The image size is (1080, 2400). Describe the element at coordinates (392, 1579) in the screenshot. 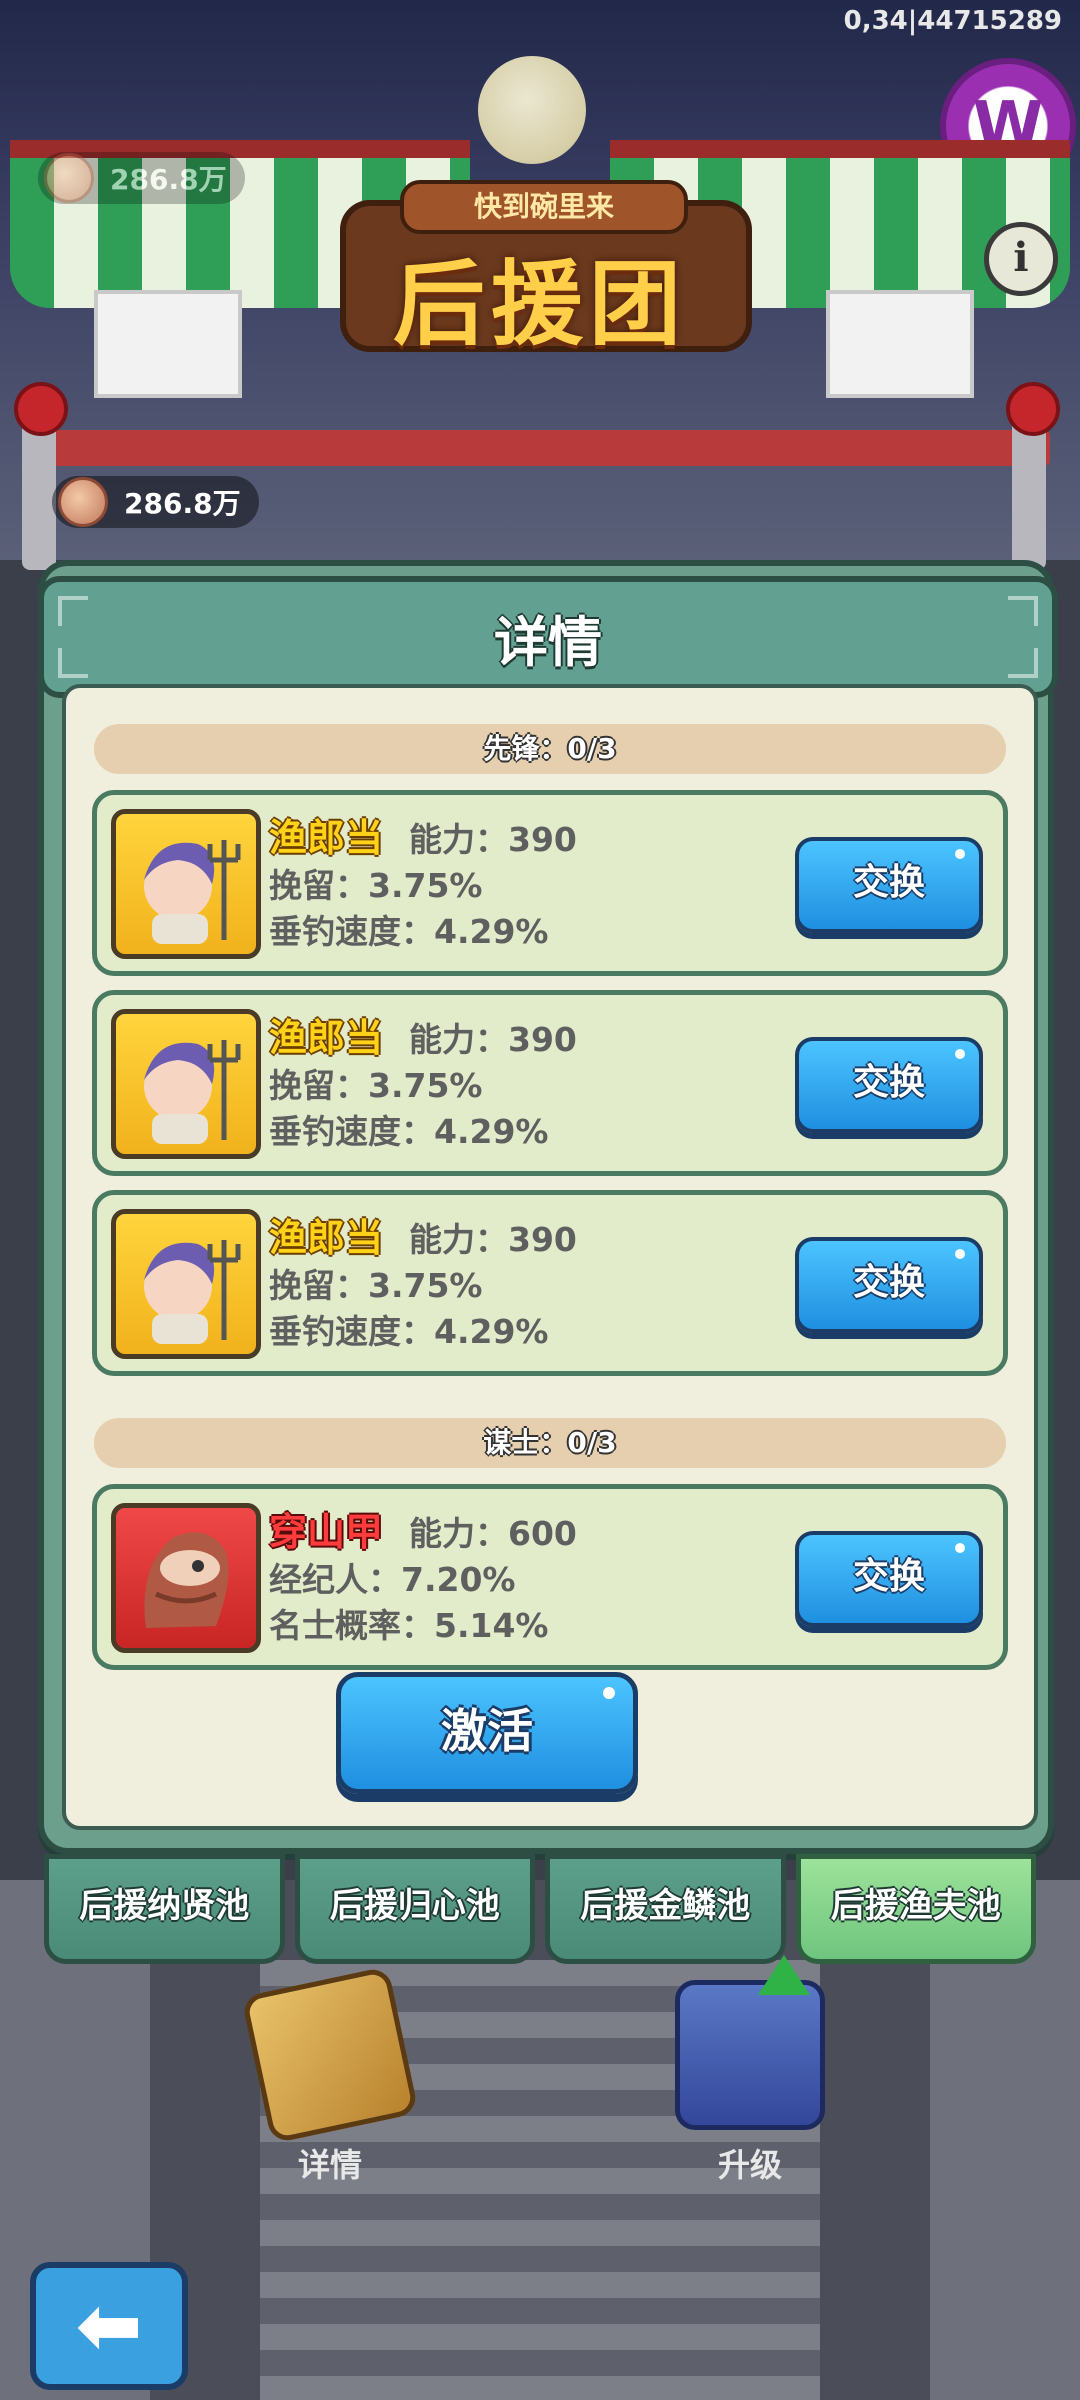

I see `helper-stat-1: 经纪人：7.20%` at that location.